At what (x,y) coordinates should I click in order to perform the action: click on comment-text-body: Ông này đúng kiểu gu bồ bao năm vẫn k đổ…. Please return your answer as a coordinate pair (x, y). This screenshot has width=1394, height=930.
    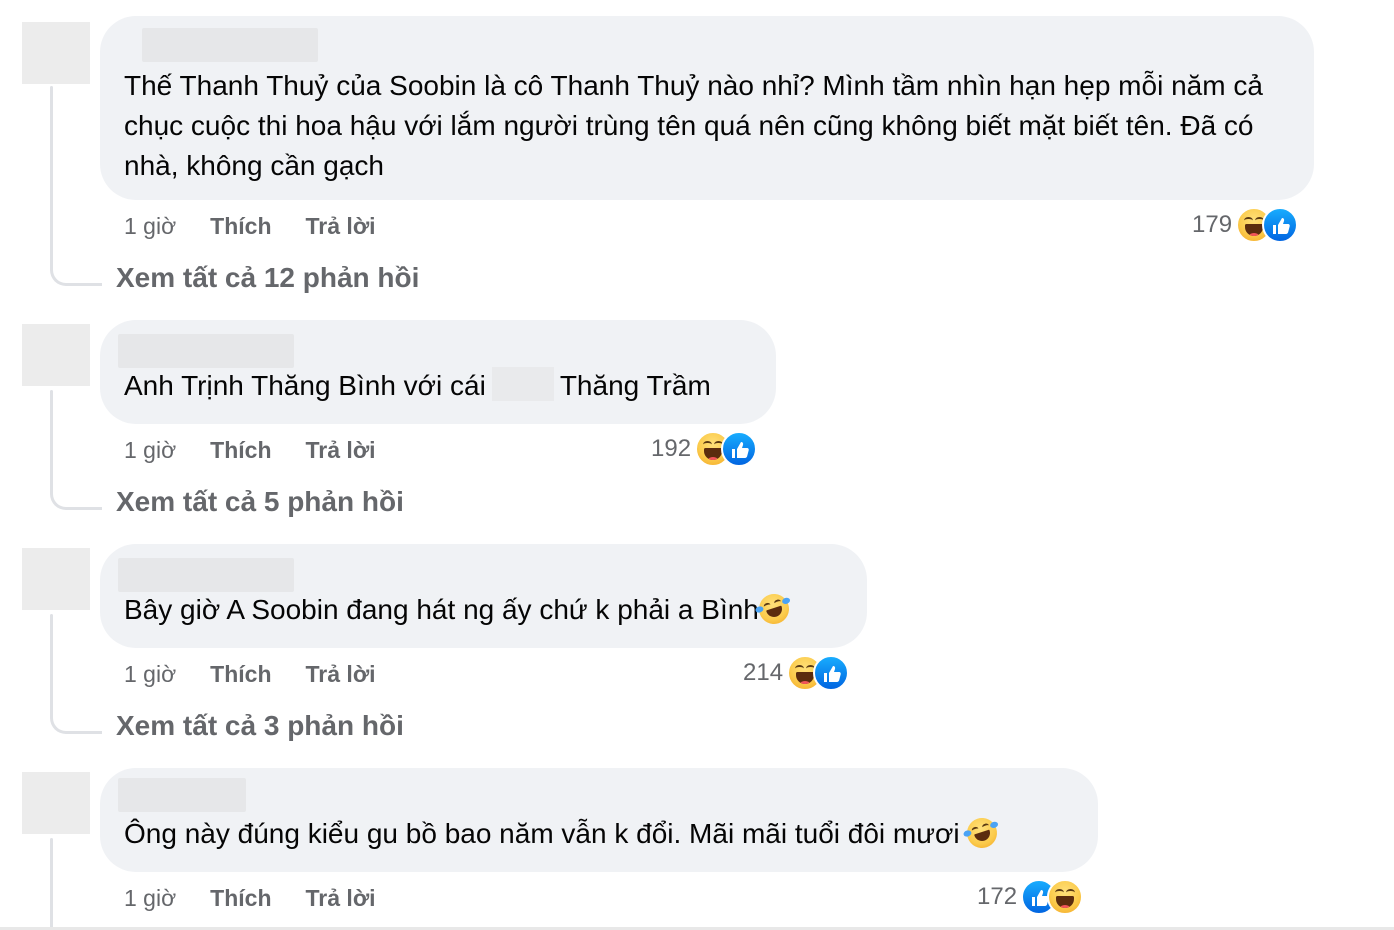
    Looking at the image, I should click on (542, 833).